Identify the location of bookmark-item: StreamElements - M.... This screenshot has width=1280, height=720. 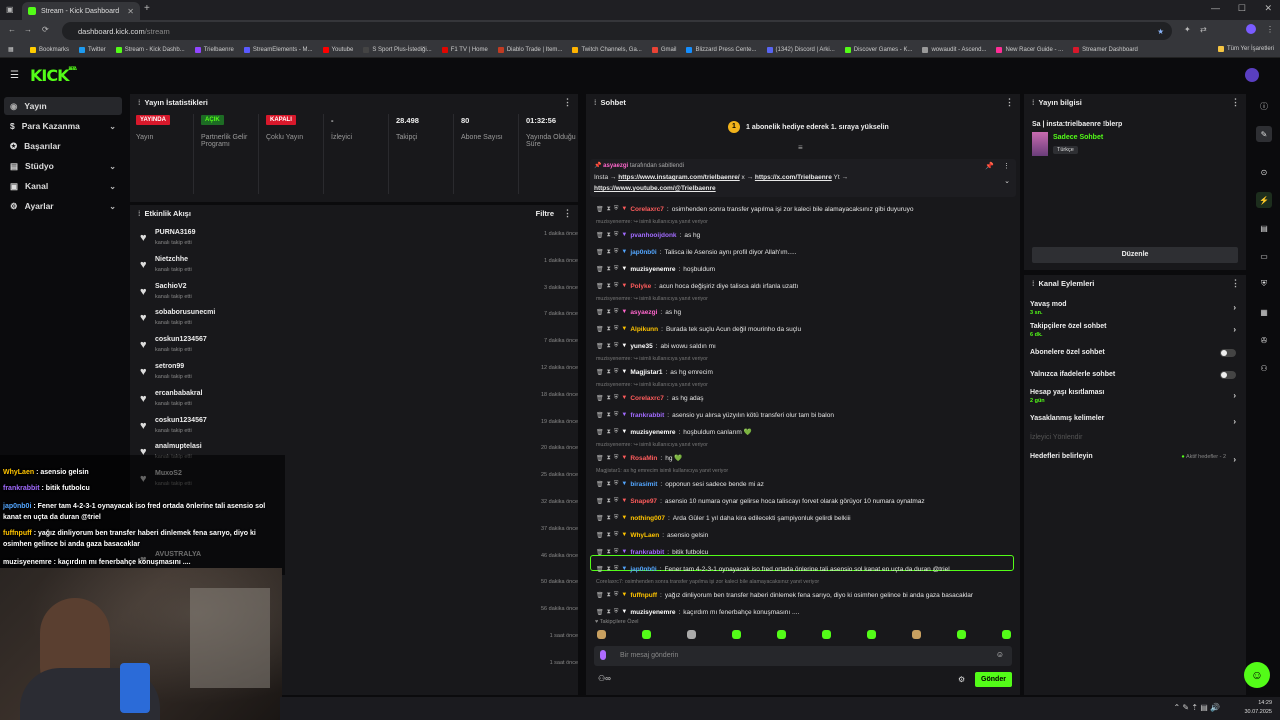
(278, 49).